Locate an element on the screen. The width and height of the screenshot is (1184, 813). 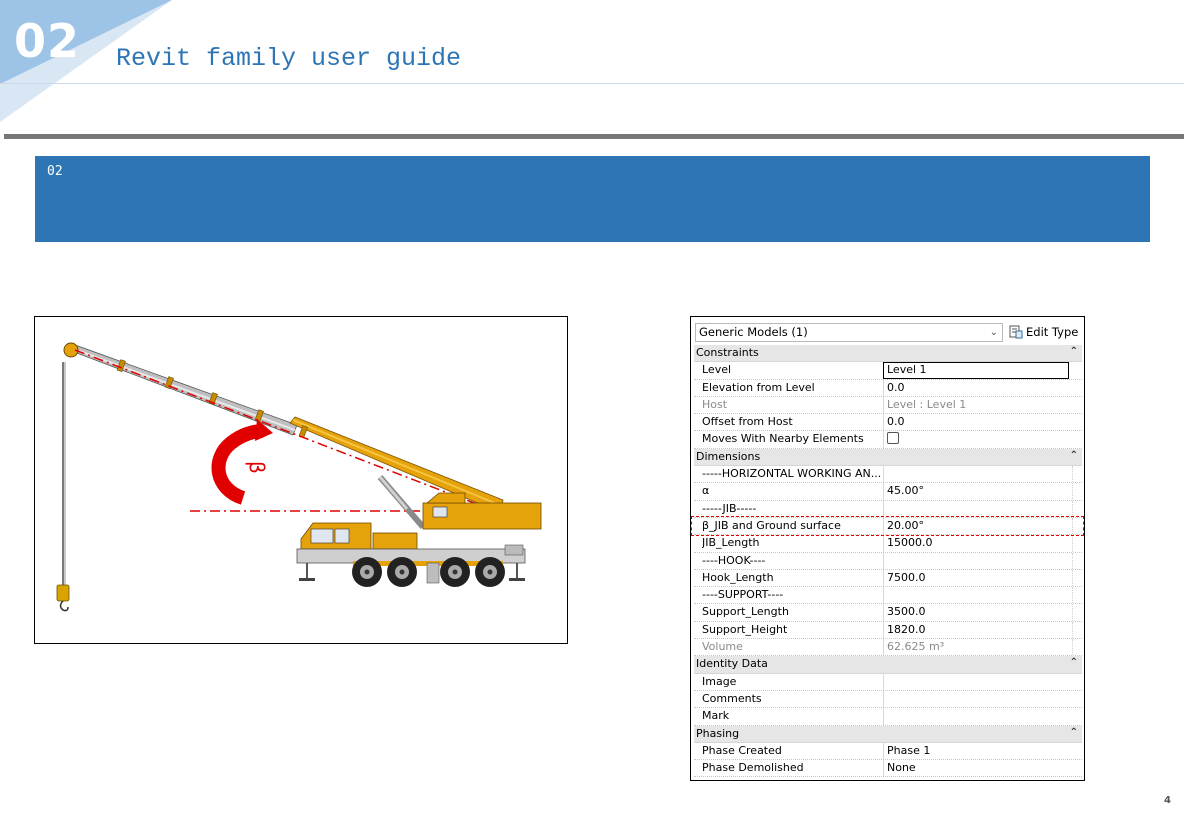
header-rule is located at coordinates (594, 136).